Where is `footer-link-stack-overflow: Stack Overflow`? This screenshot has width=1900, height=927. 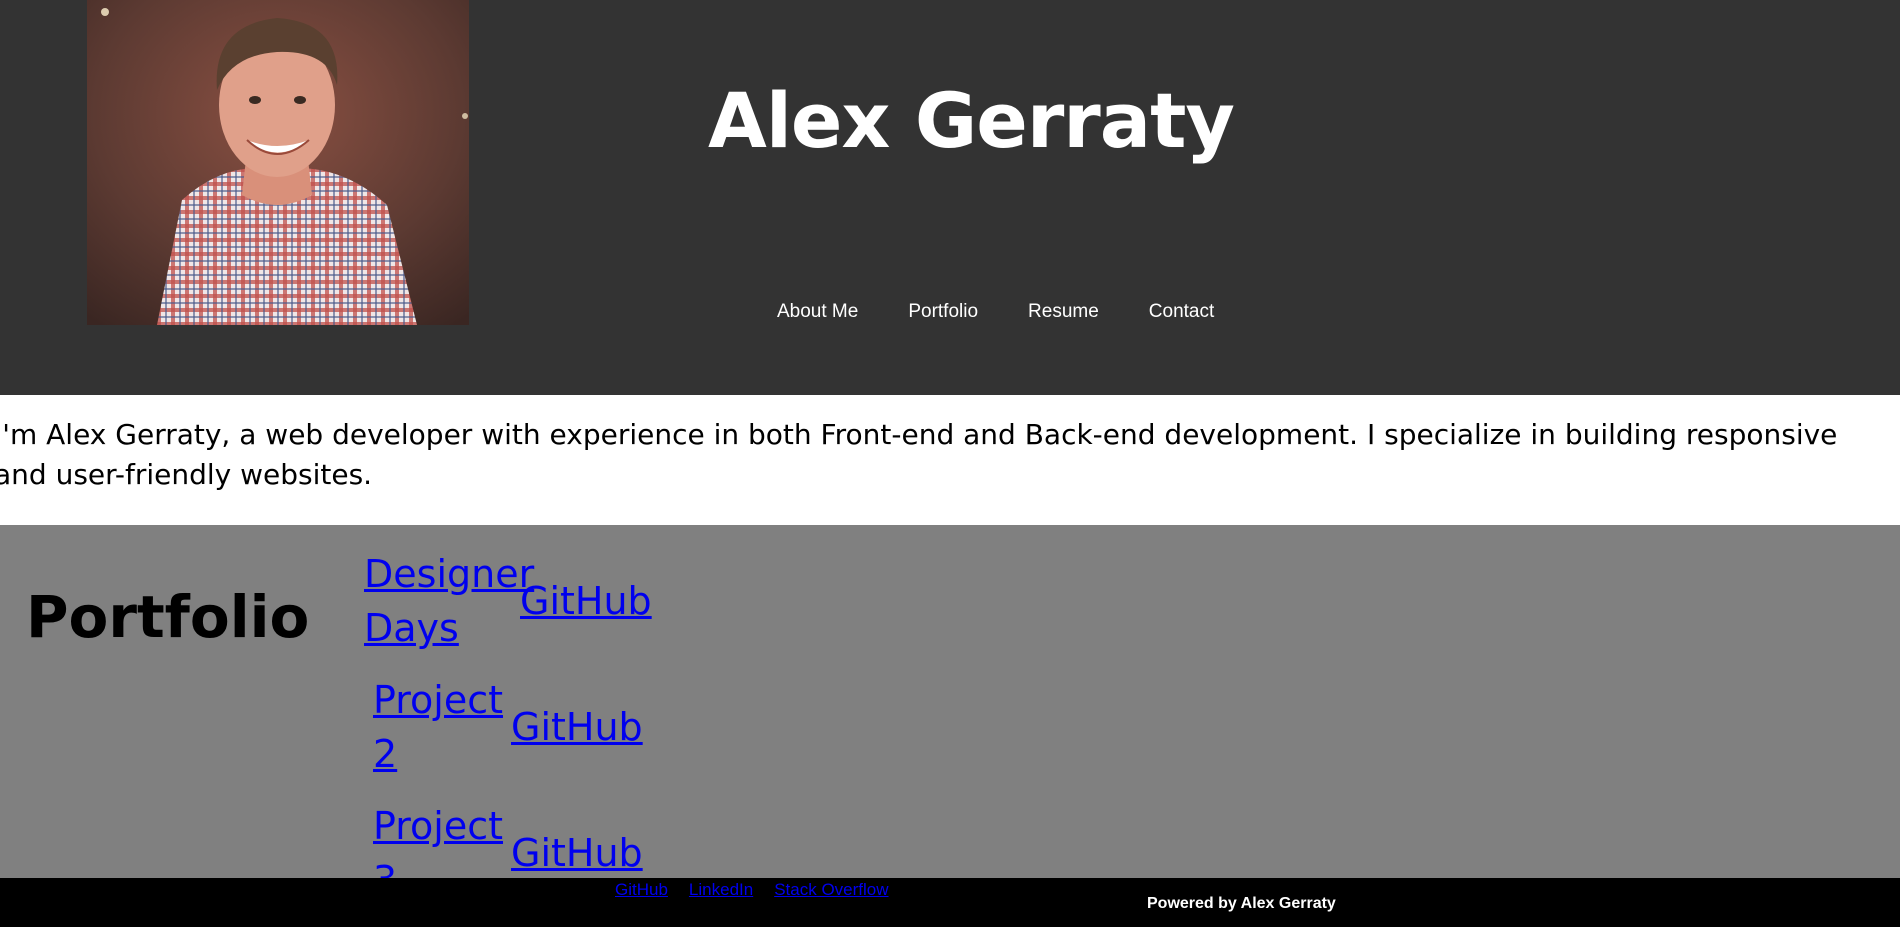
footer-link-stack-overflow: Stack Overflow is located at coordinates (831, 890).